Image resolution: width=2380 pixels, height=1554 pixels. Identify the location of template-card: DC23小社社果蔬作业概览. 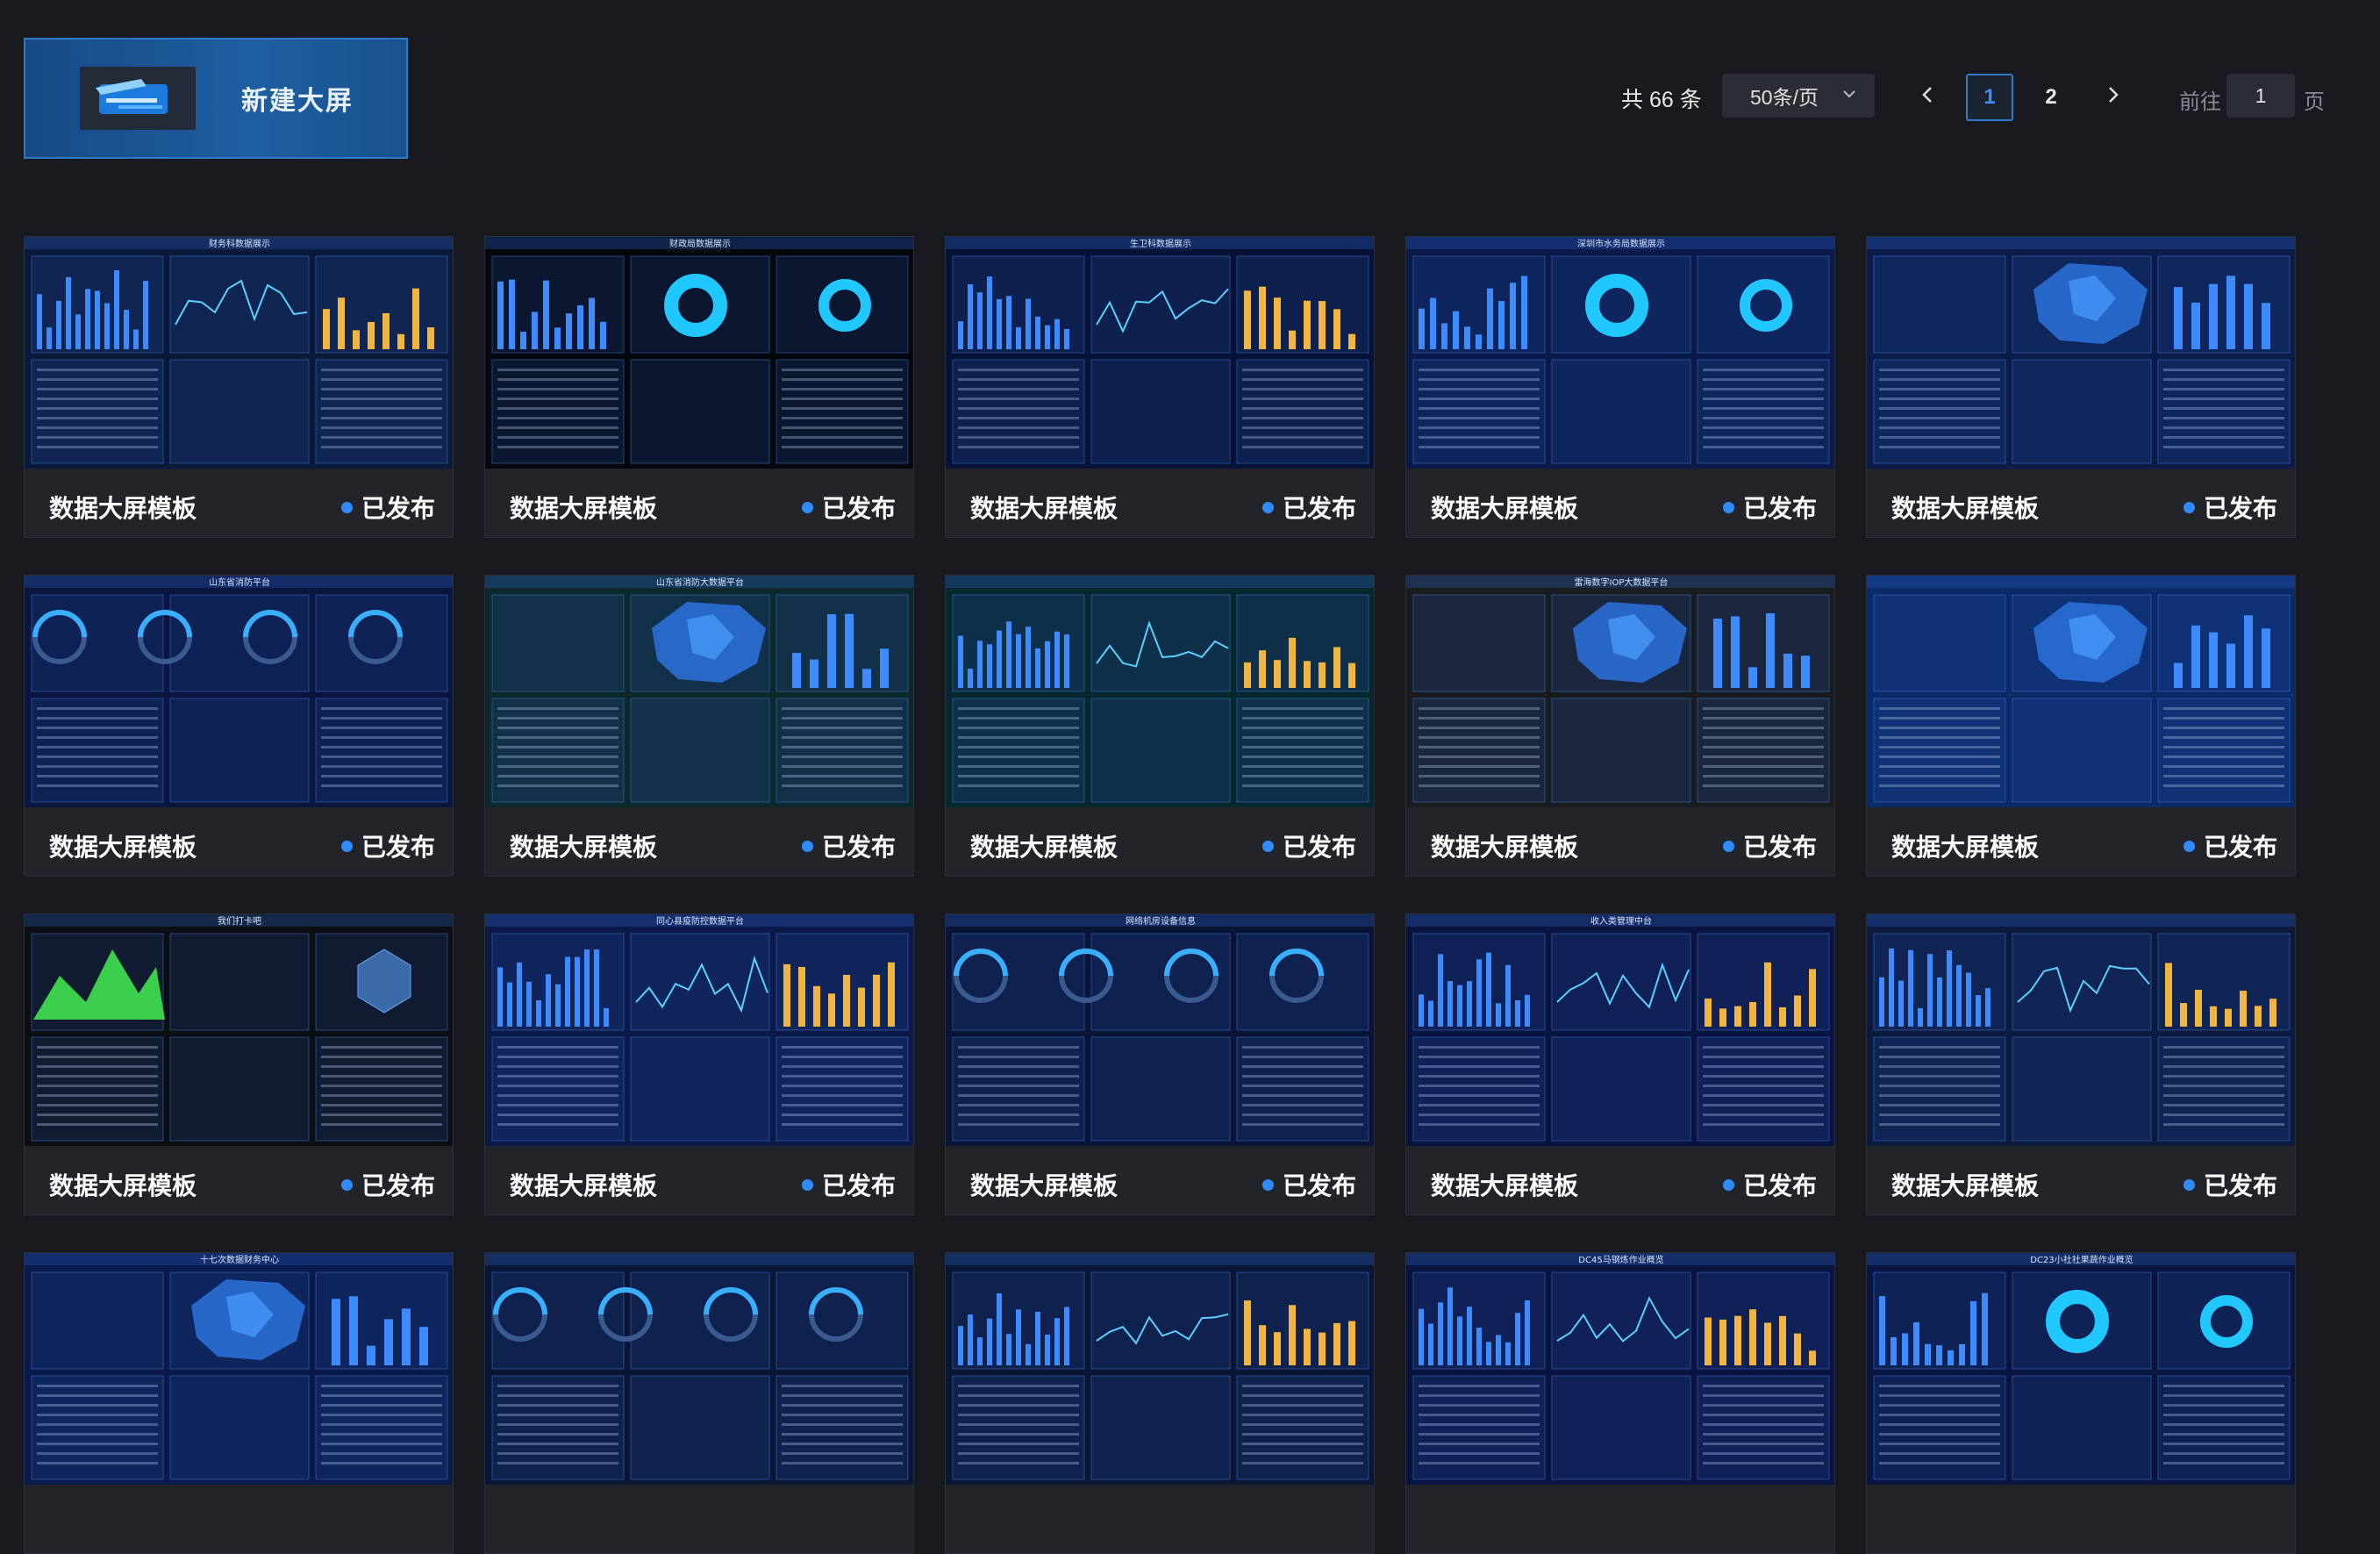
(2081, 1403).